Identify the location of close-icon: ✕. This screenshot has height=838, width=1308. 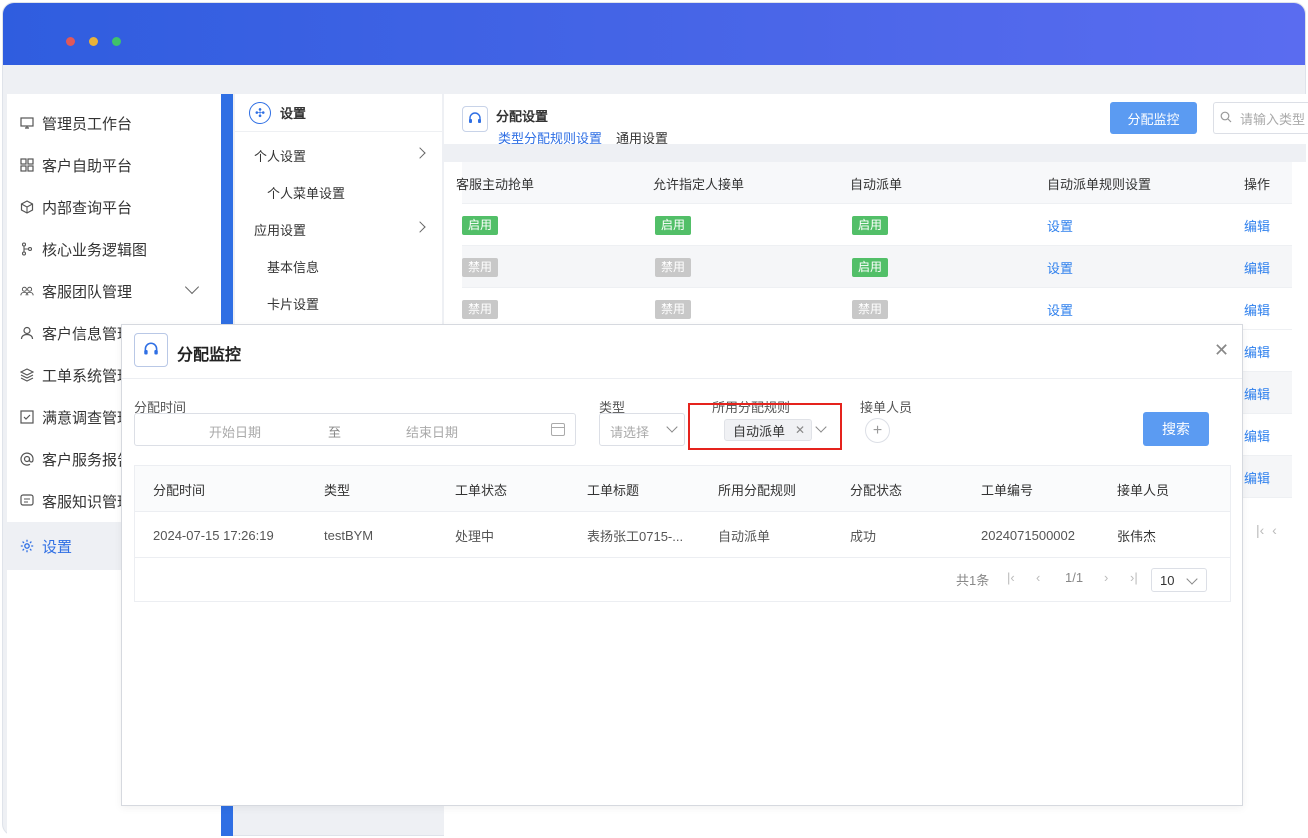
(1221, 350).